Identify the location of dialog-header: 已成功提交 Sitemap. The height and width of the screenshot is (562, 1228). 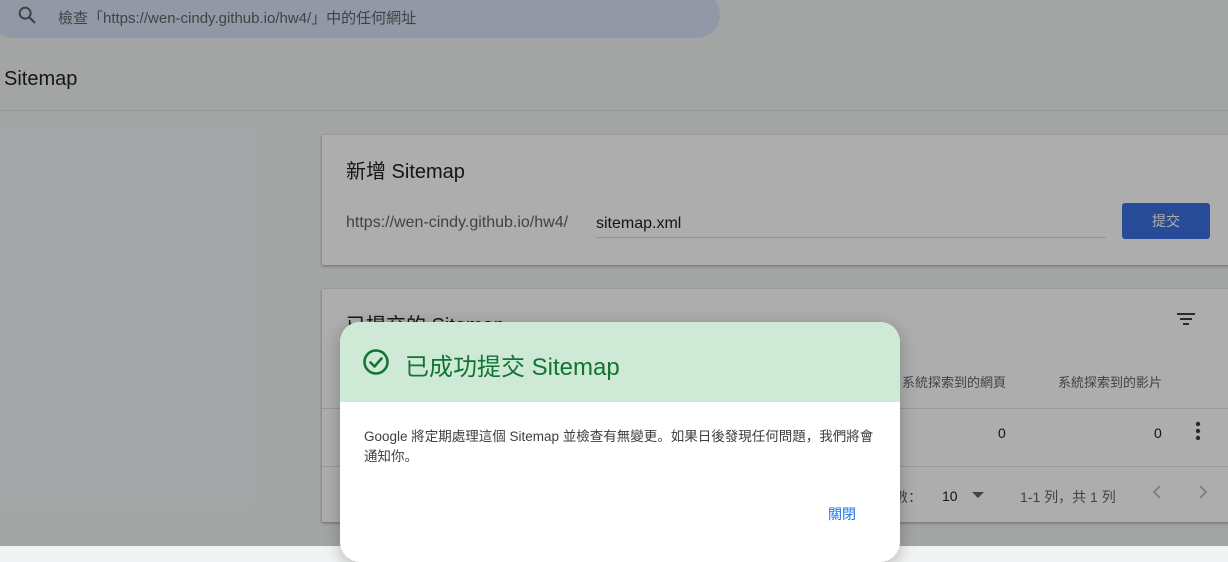
(620, 362).